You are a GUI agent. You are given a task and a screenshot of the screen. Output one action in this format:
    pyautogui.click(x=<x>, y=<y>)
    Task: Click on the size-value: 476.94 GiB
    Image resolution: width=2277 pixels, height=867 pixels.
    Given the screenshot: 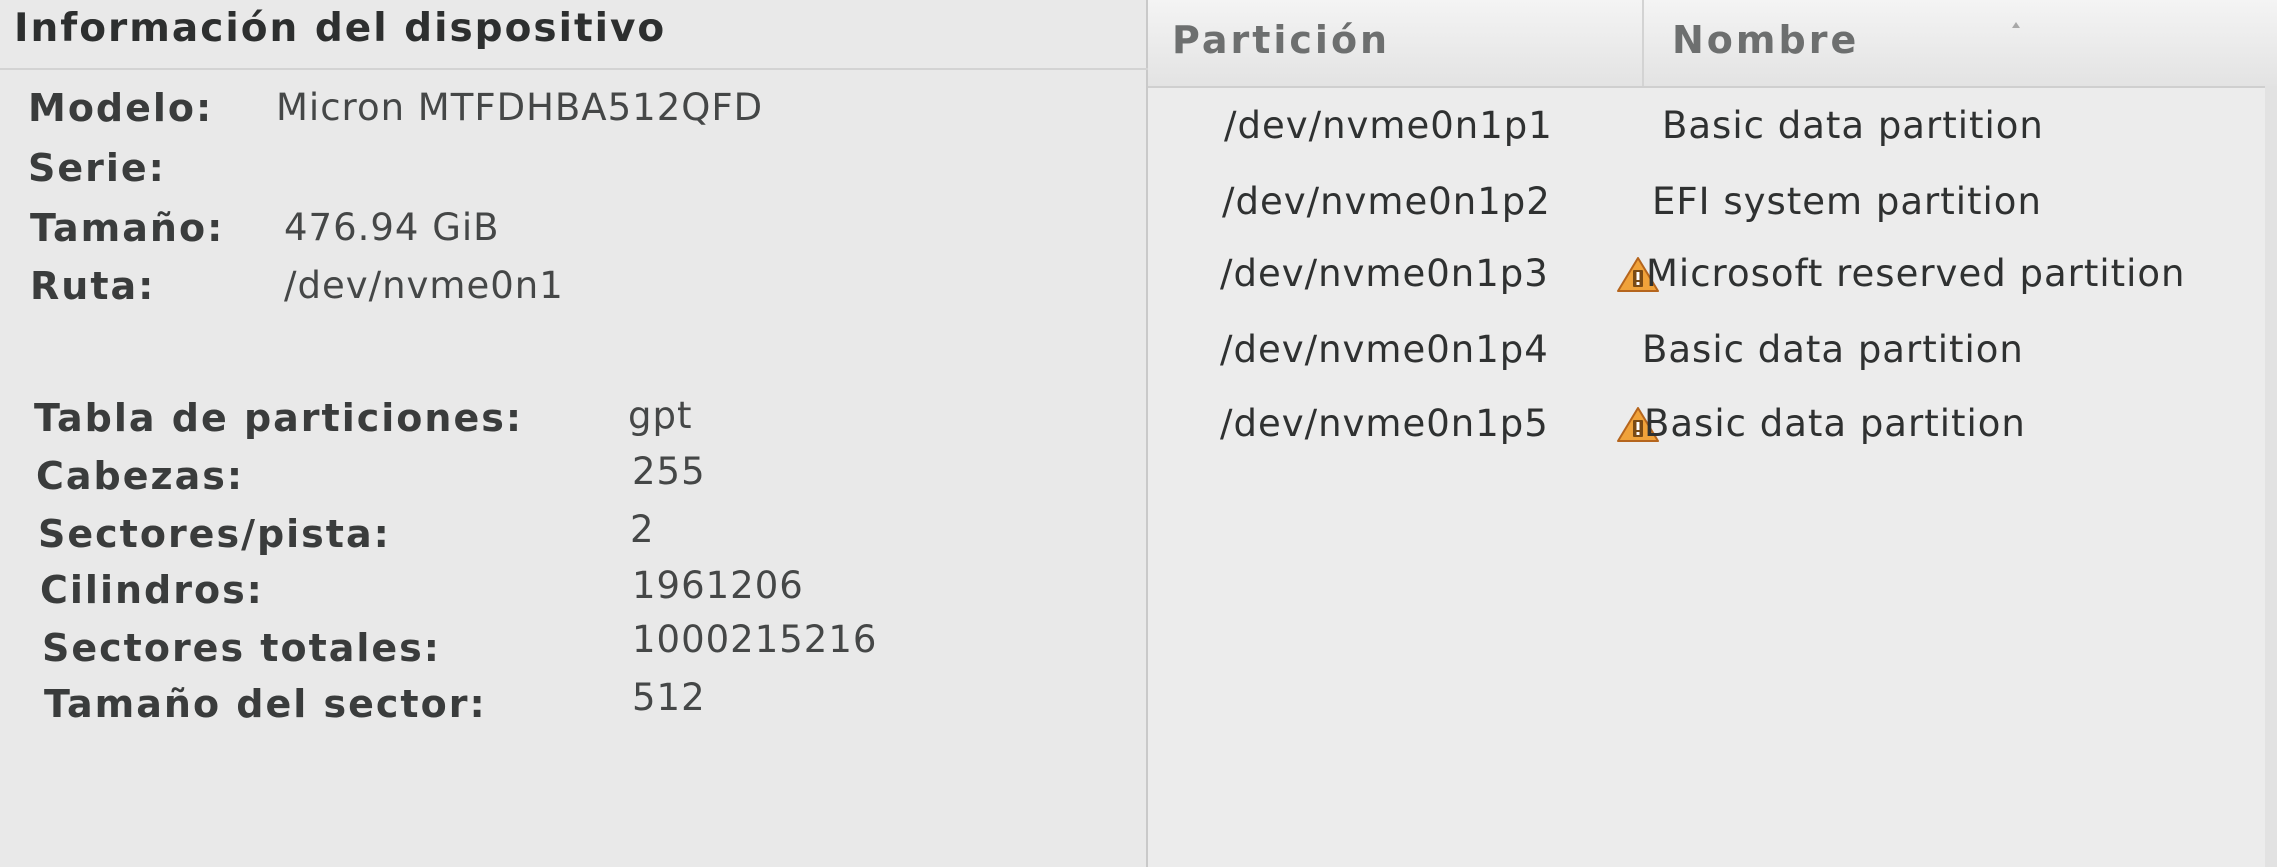 What is the action you would take?
    pyautogui.click(x=392, y=227)
    